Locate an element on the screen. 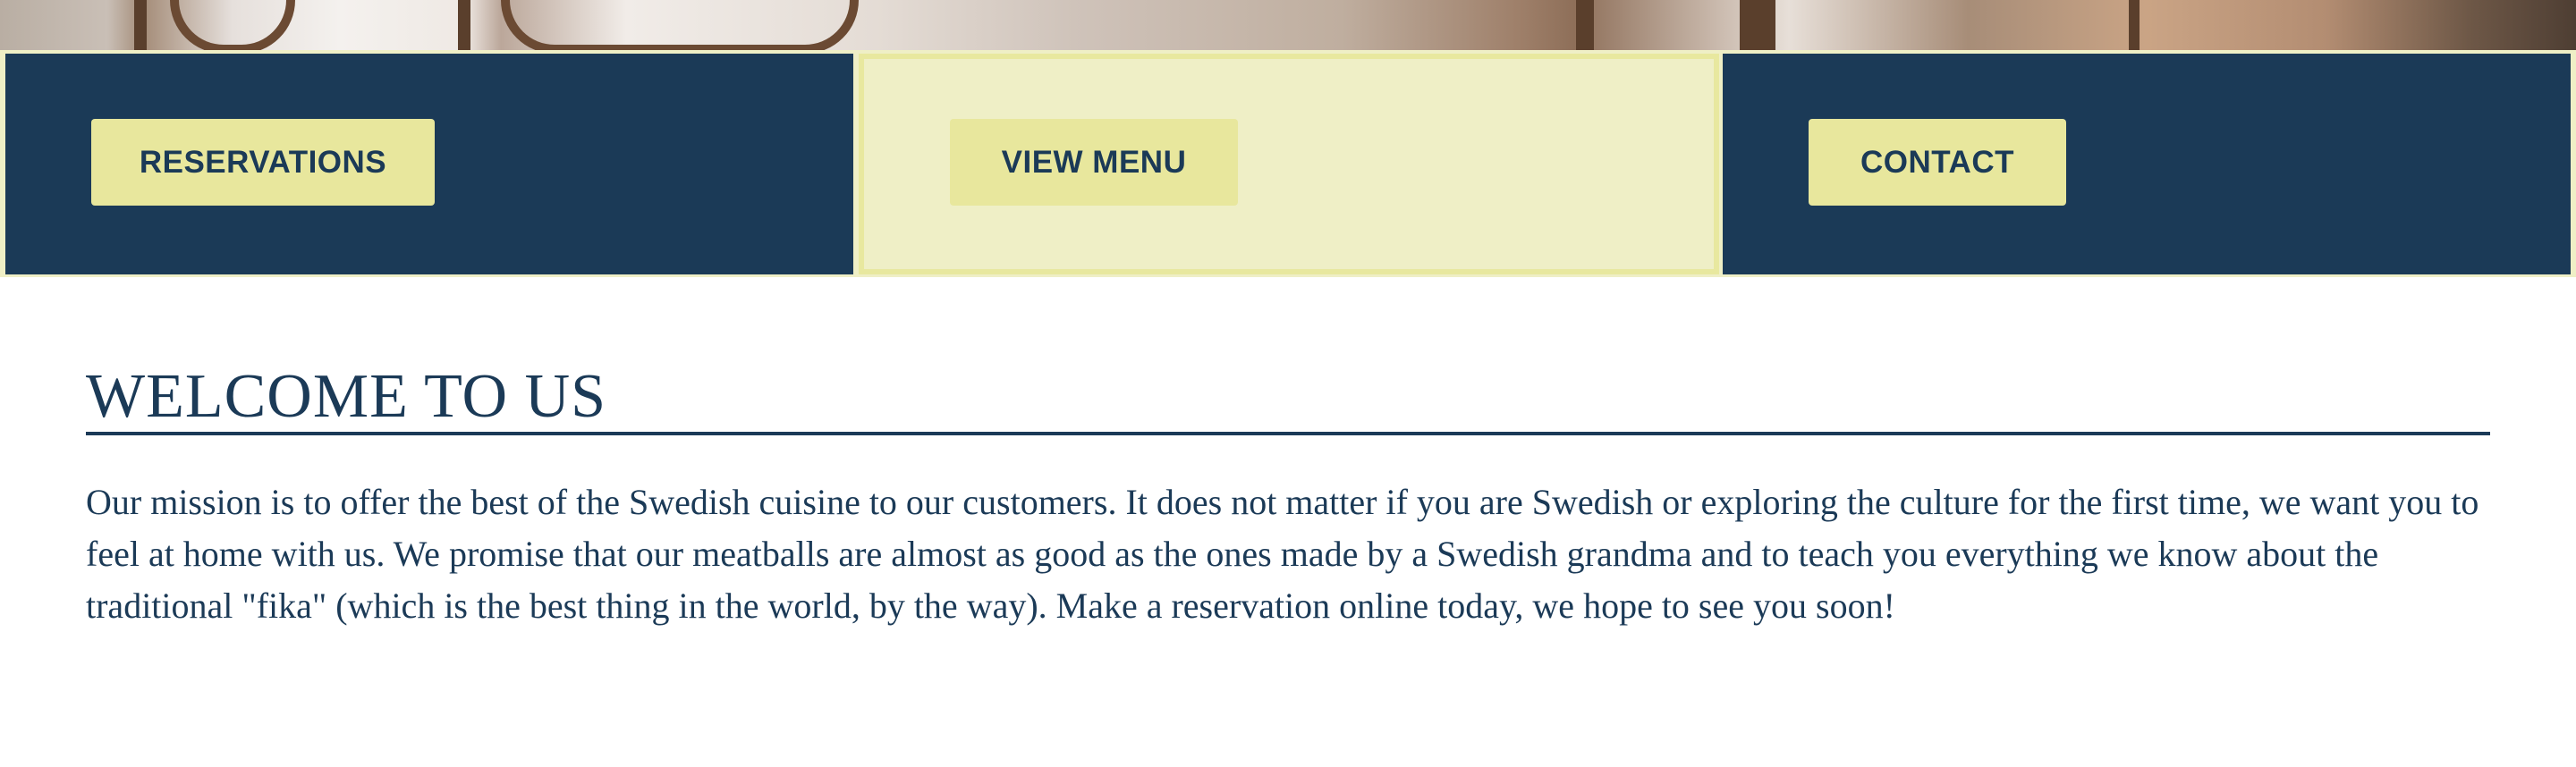  hero-image is located at coordinates (1288, 25).